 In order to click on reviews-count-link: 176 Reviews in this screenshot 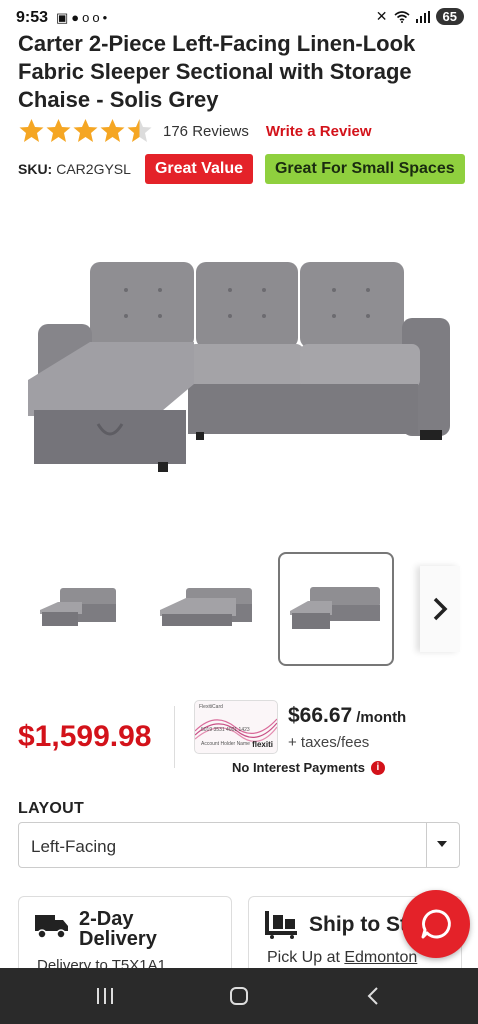, I will do `click(206, 131)`.